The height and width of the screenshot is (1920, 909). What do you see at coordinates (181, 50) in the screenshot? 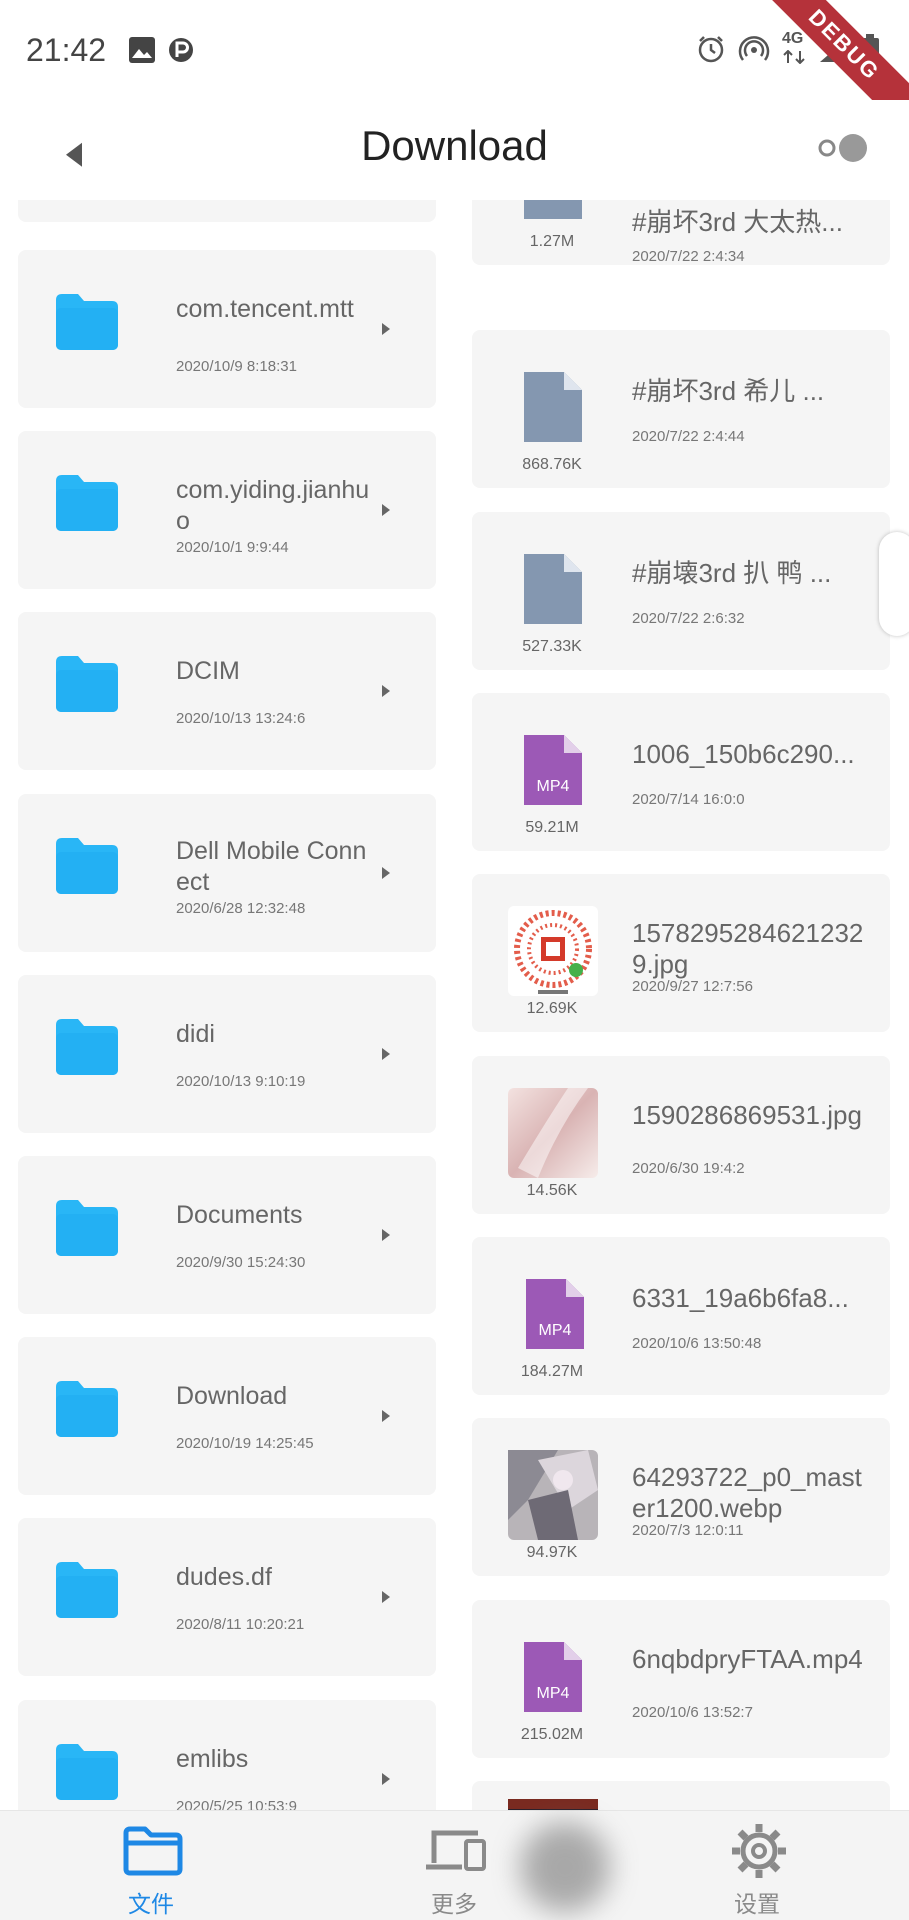
I see `parking-p-icon` at bounding box center [181, 50].